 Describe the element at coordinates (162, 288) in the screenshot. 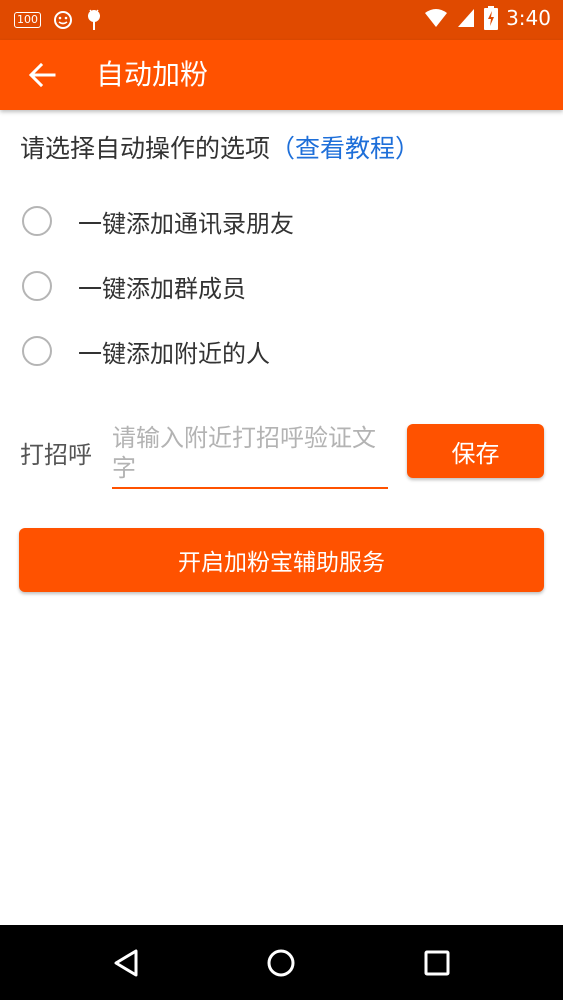

I see `option-label: 一键添加群成员` at that location.